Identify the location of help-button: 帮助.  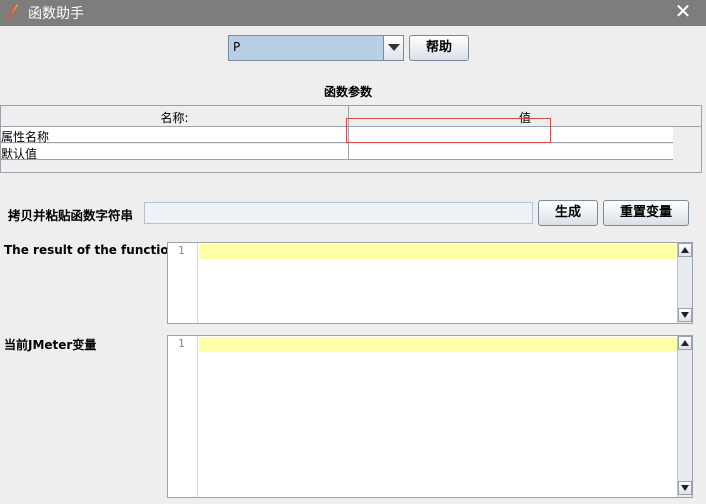
(439, 48).